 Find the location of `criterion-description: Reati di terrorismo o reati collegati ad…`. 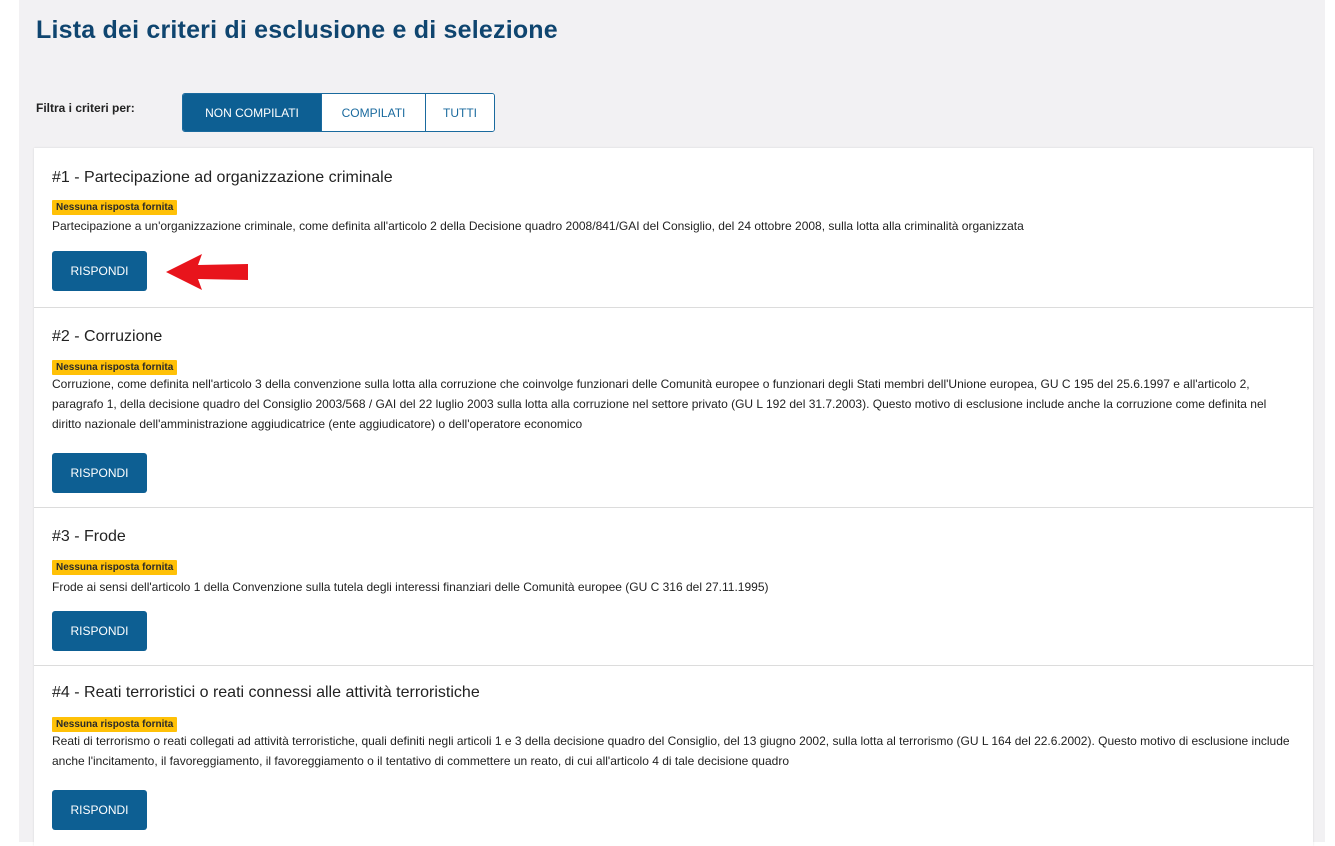

criterion-description: Reati di terrorismo o reati collegati ad… is located at coordinates (671, 751).